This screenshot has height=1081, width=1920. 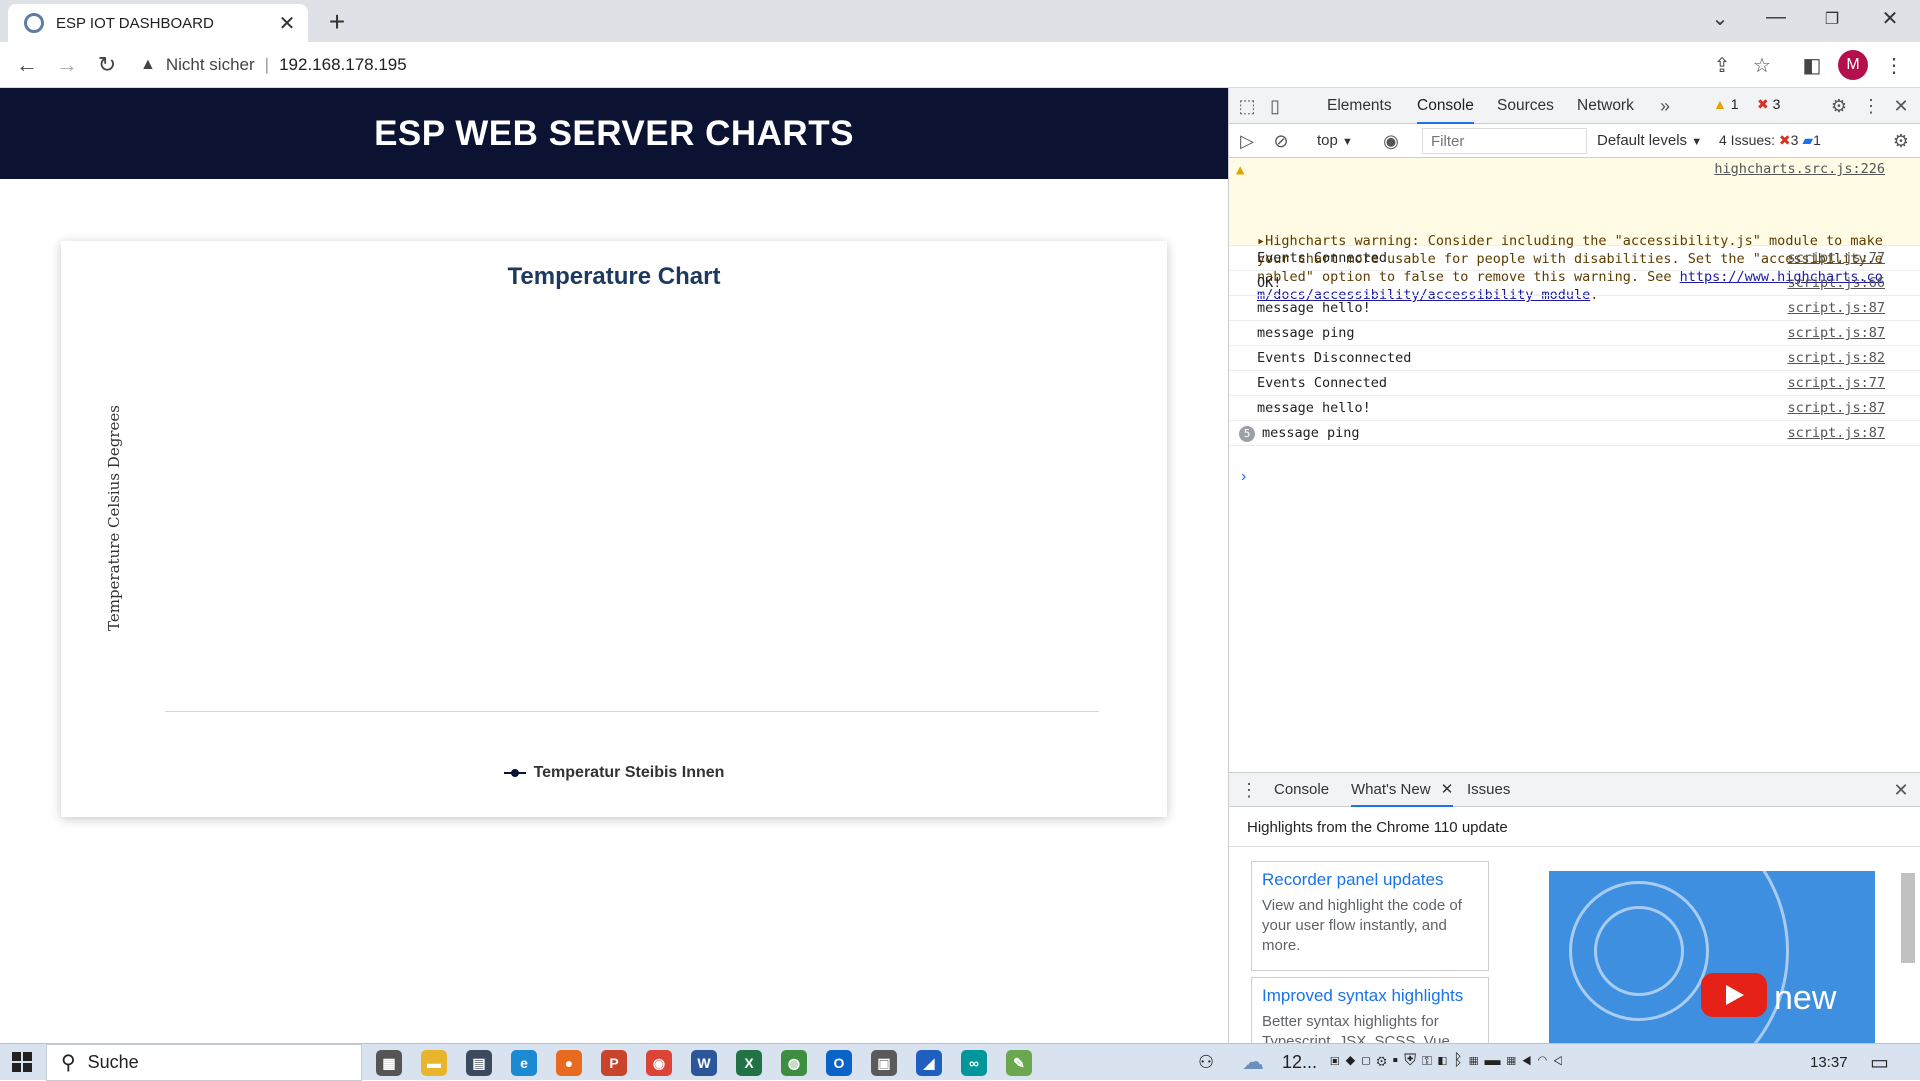 I want to click on drawer-menu-icon: ⋮, so click(x=1249, y=790).